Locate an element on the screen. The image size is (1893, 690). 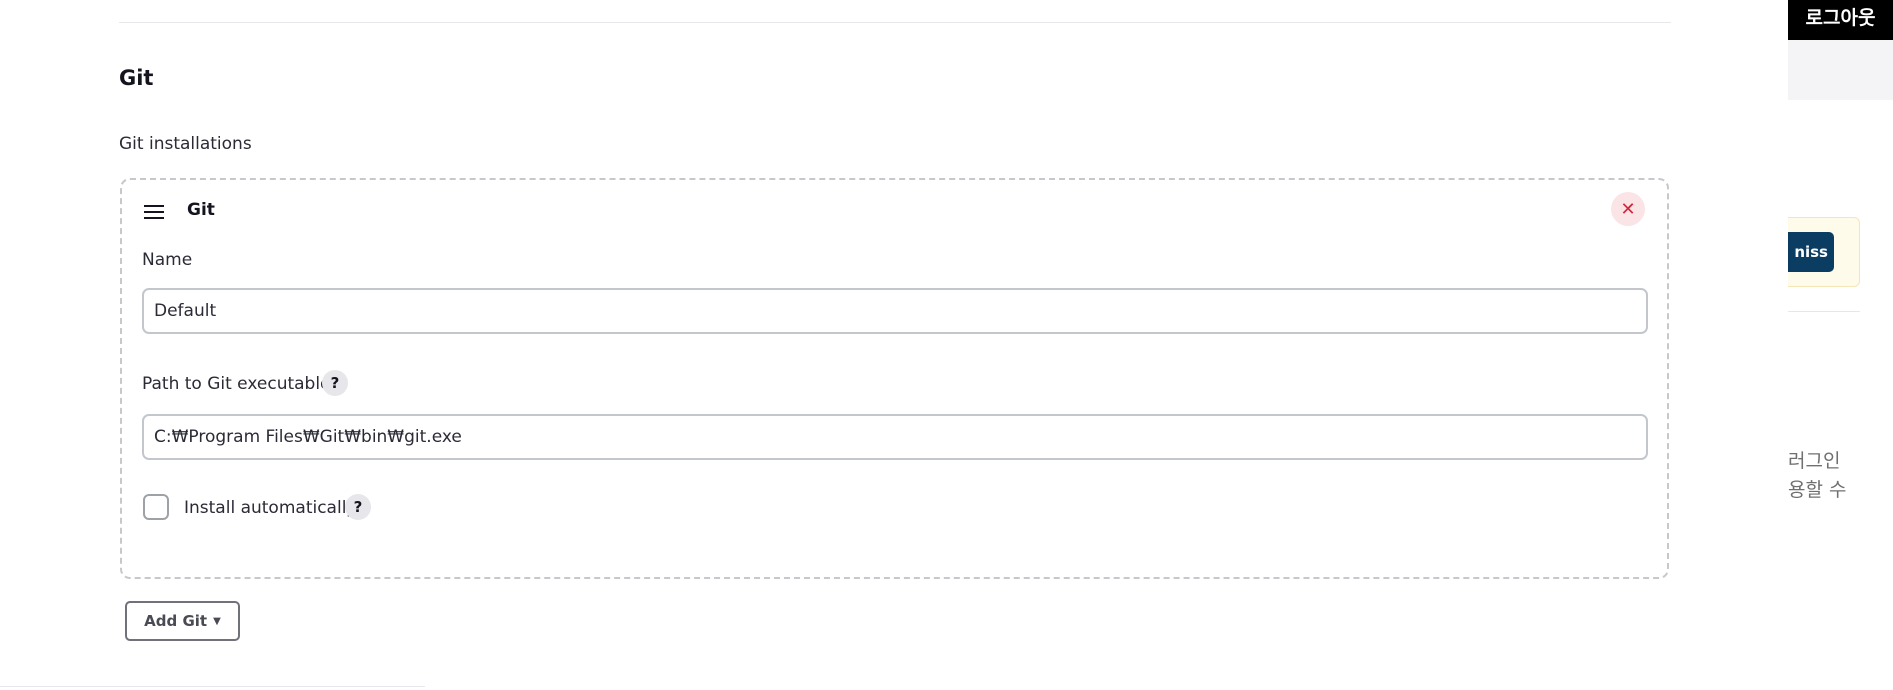
logout-button: 로그아웃 is located at coordinates (1840, 20).